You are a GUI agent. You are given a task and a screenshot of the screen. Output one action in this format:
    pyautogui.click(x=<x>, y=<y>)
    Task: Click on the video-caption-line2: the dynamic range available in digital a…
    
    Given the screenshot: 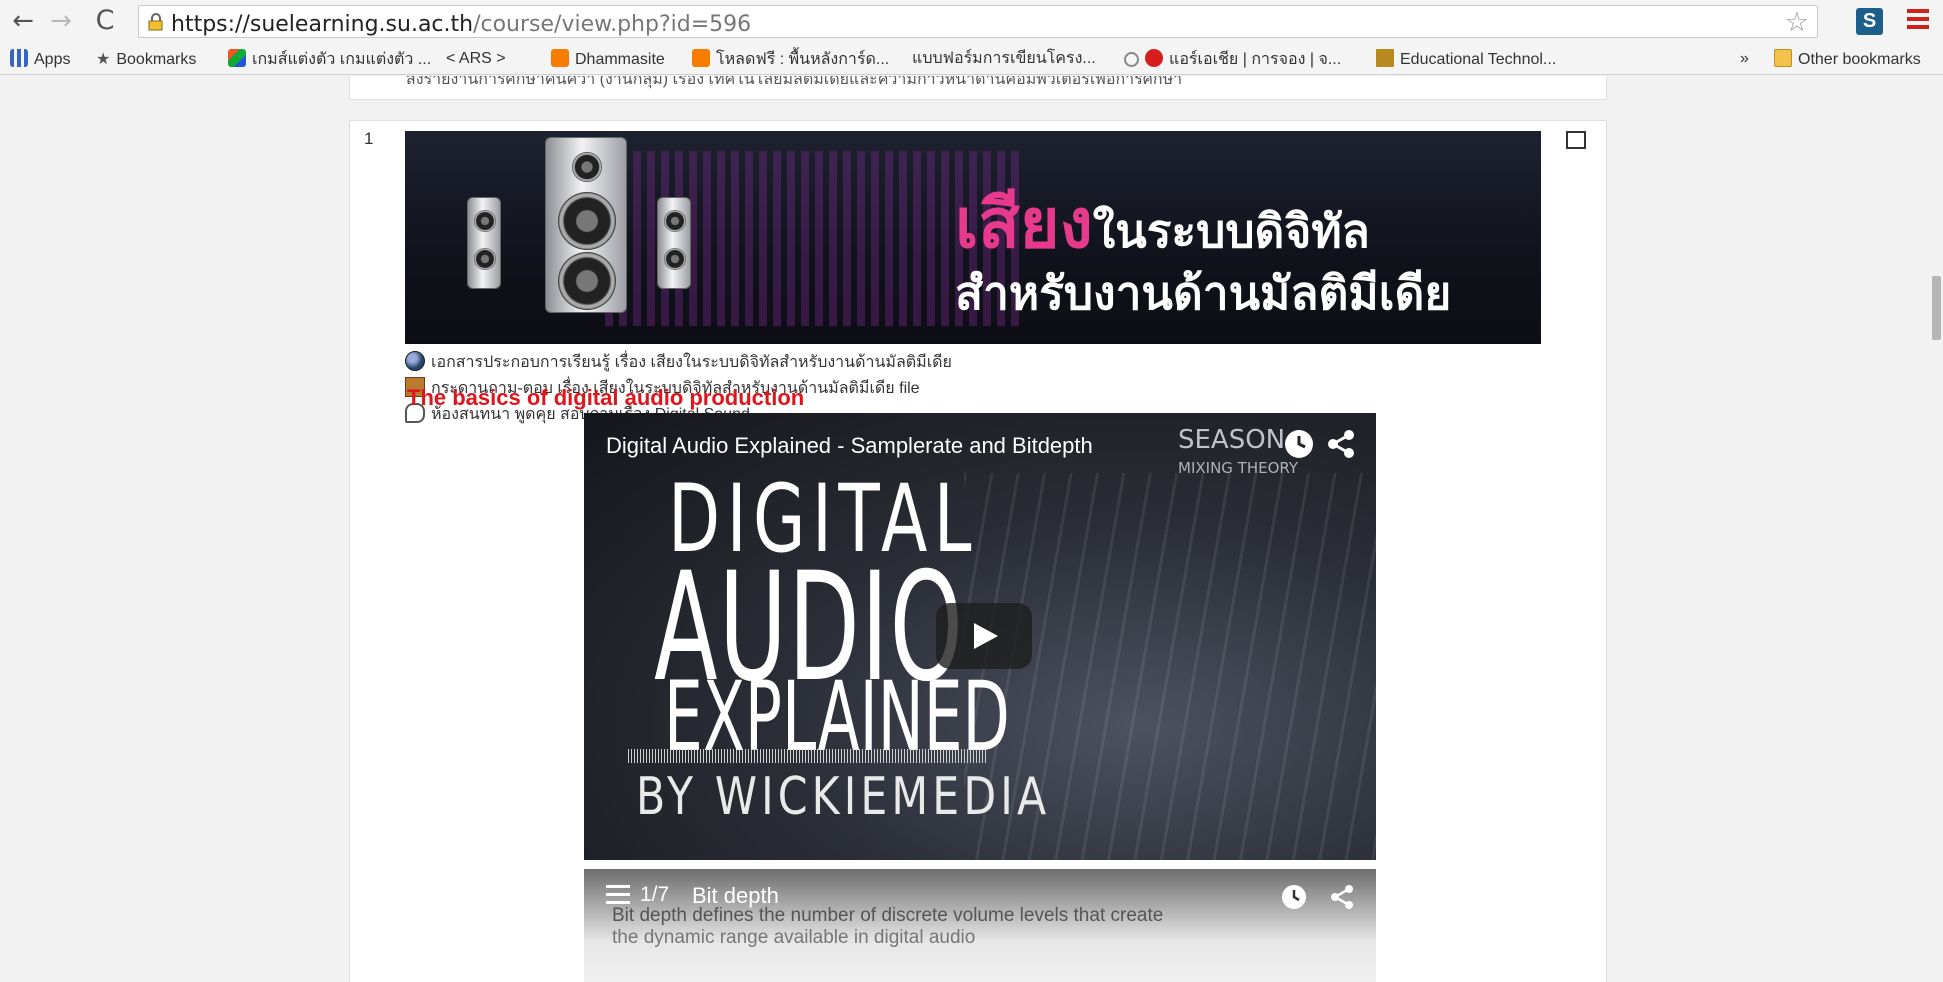 What is the action you would take?
    pyautogui.click(x=794, y=937)
    